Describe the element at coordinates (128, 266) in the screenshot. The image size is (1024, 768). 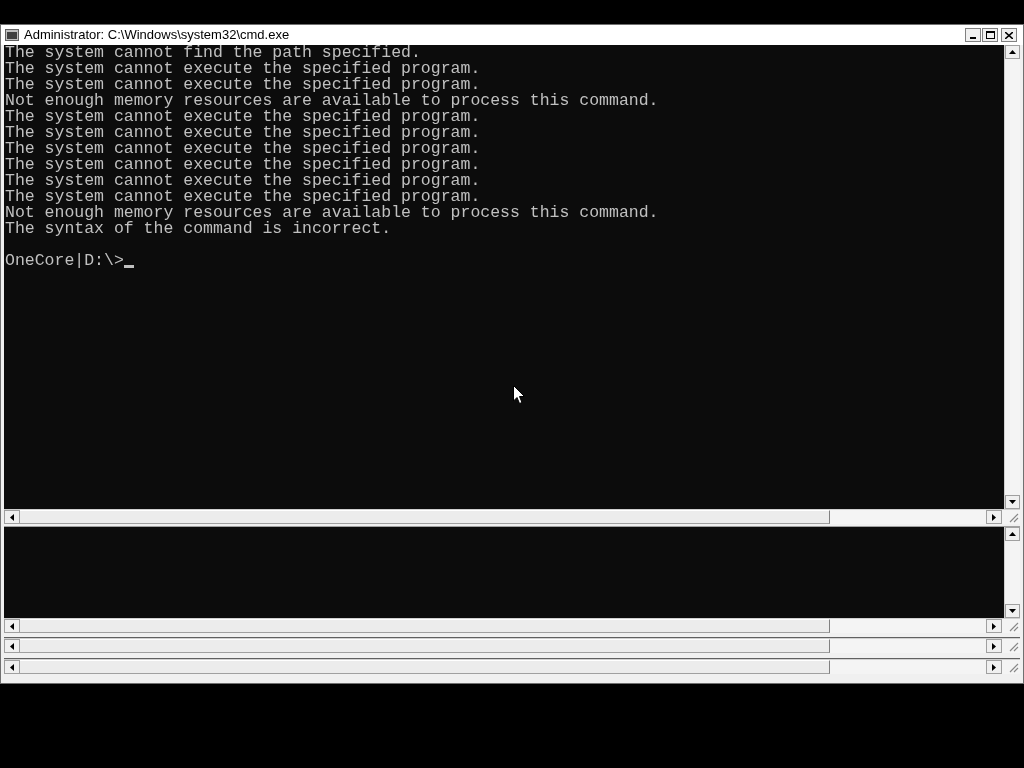
I see `text-cursor` at that location.